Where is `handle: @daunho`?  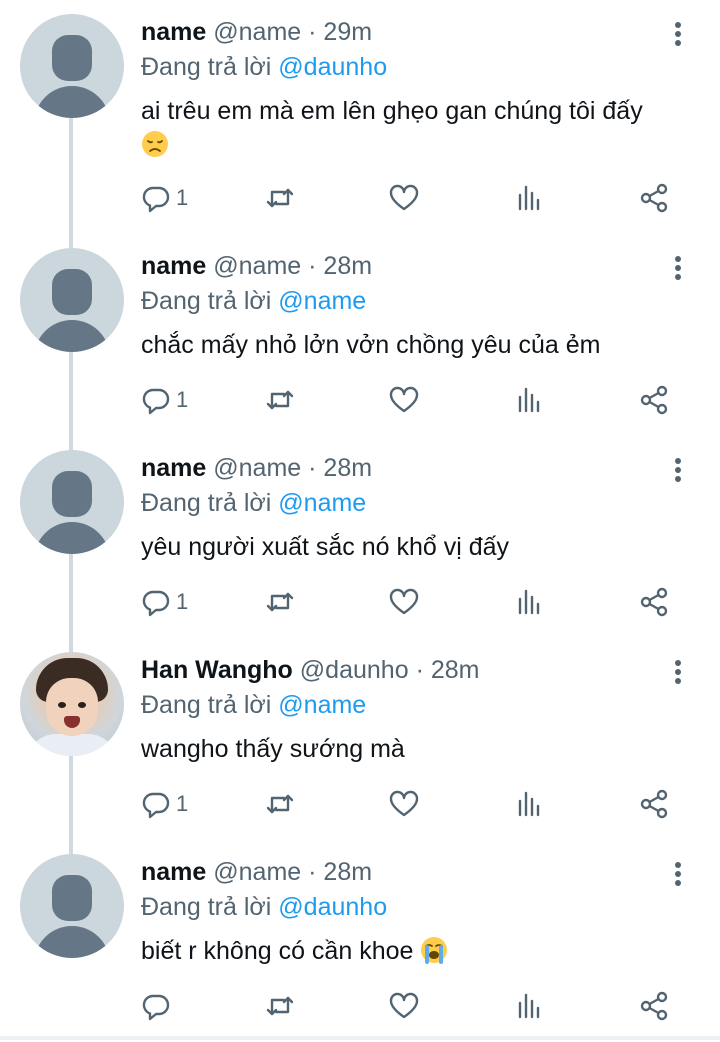
handle: @daunho is located at coordinates (354, 670).